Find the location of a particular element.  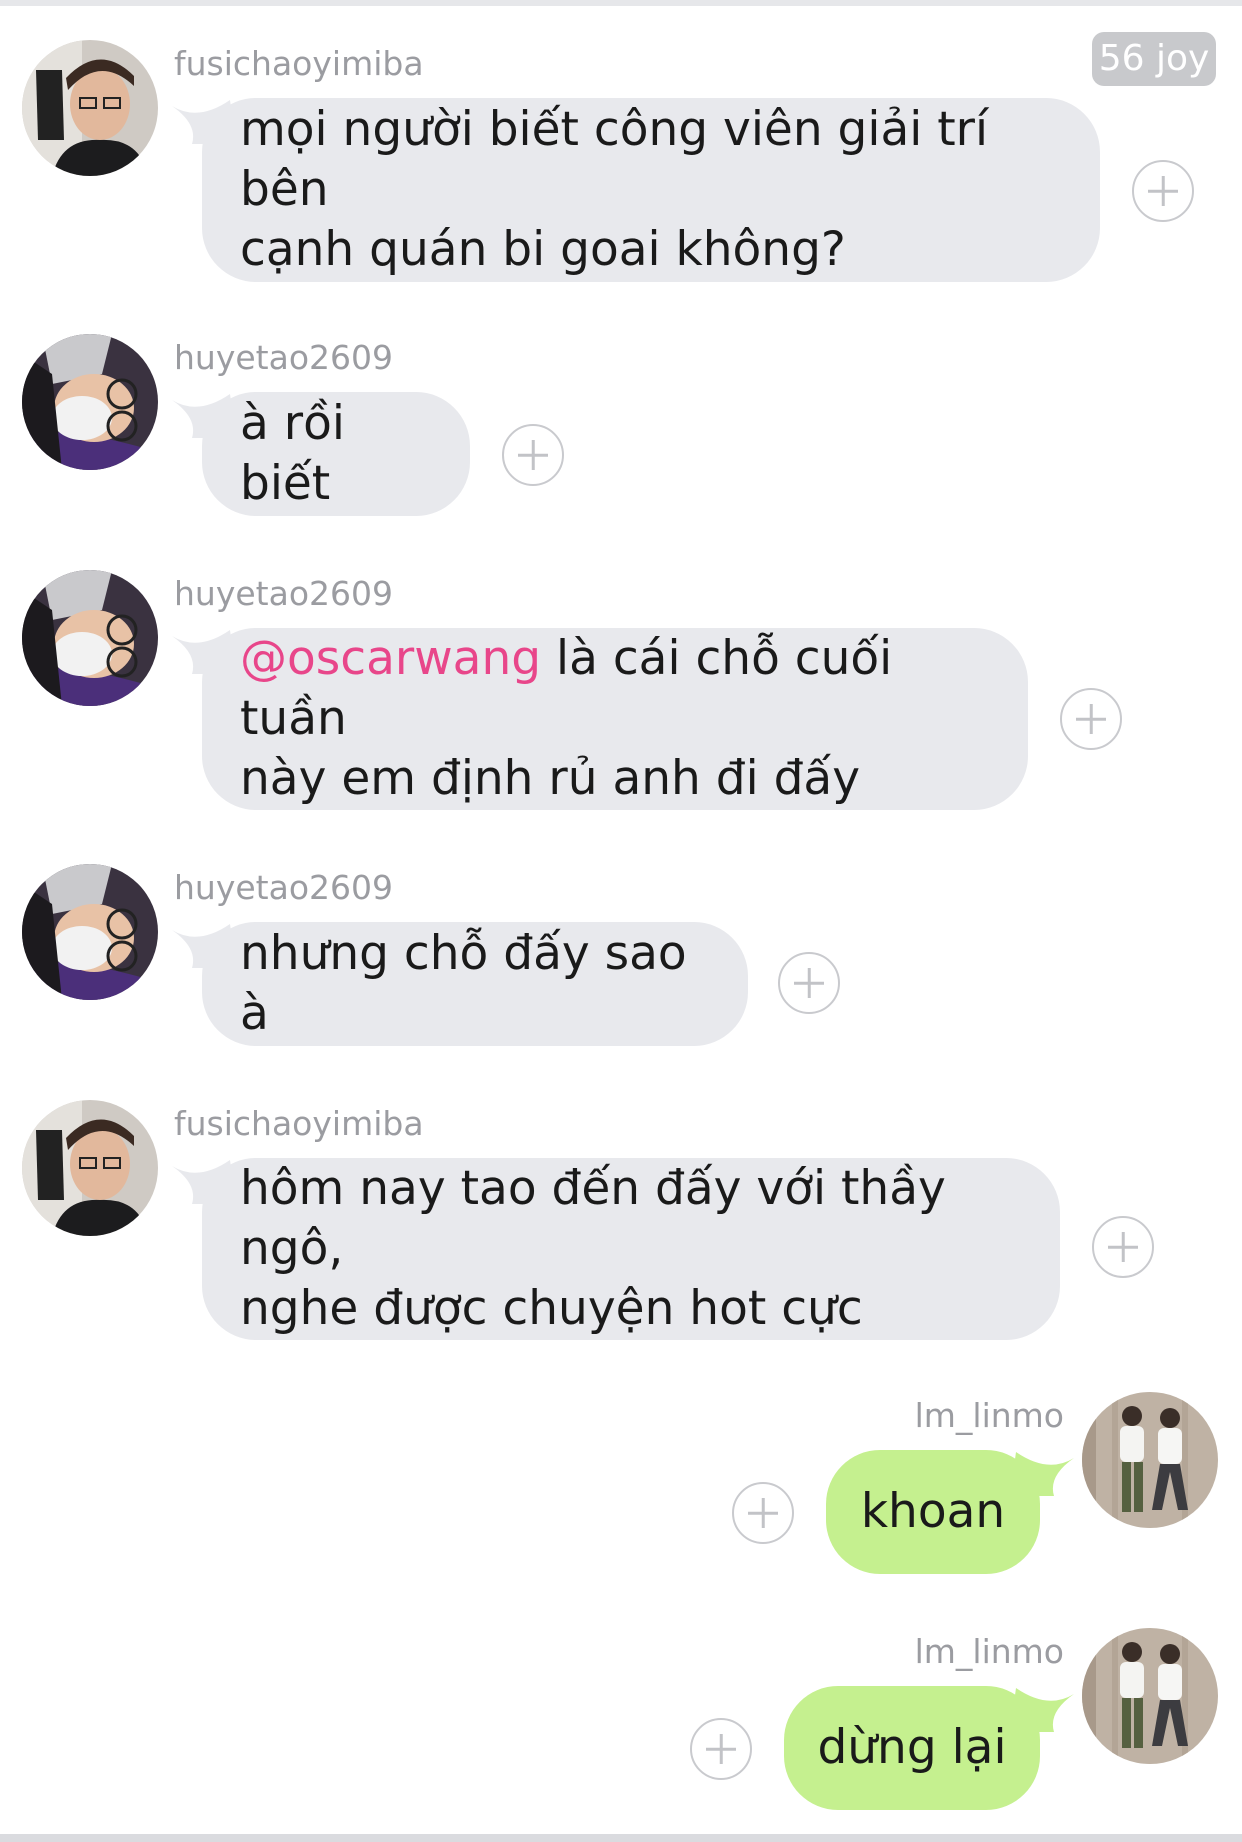

bottom-divider is located at coordinates (621, 1838).